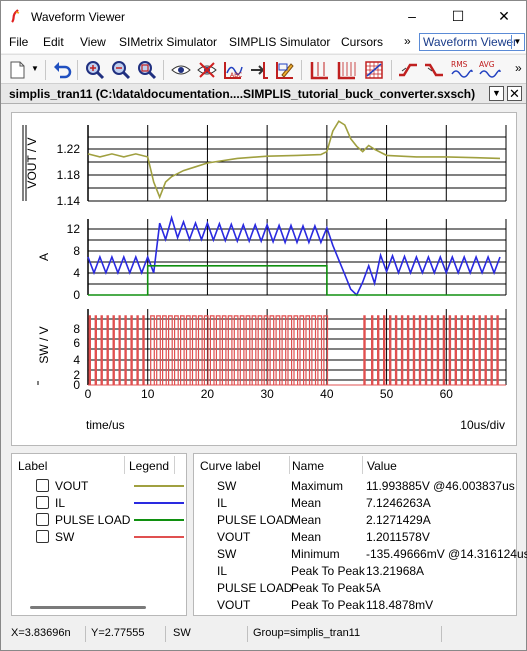 This screenshot has height=651, width=527. What do you see at coordinates (259, 70) in the screenshot?
I see `move-curve-icon` at bounding box center [259, 70].